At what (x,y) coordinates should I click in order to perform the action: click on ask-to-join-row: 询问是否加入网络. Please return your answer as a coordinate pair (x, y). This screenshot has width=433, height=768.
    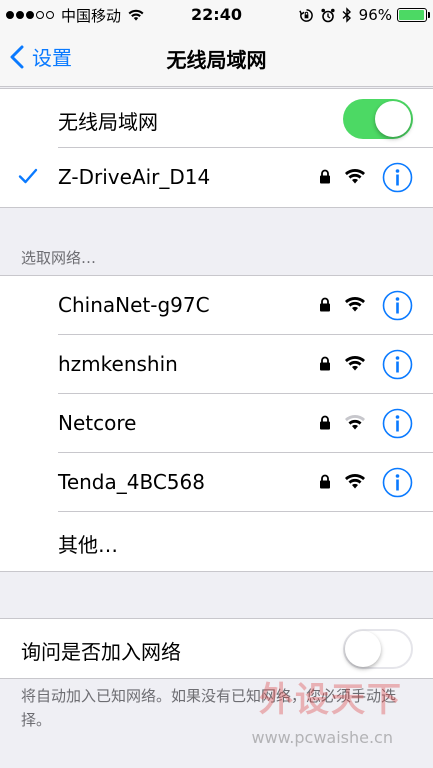
    Looking at the image, I should click on (216, 648).